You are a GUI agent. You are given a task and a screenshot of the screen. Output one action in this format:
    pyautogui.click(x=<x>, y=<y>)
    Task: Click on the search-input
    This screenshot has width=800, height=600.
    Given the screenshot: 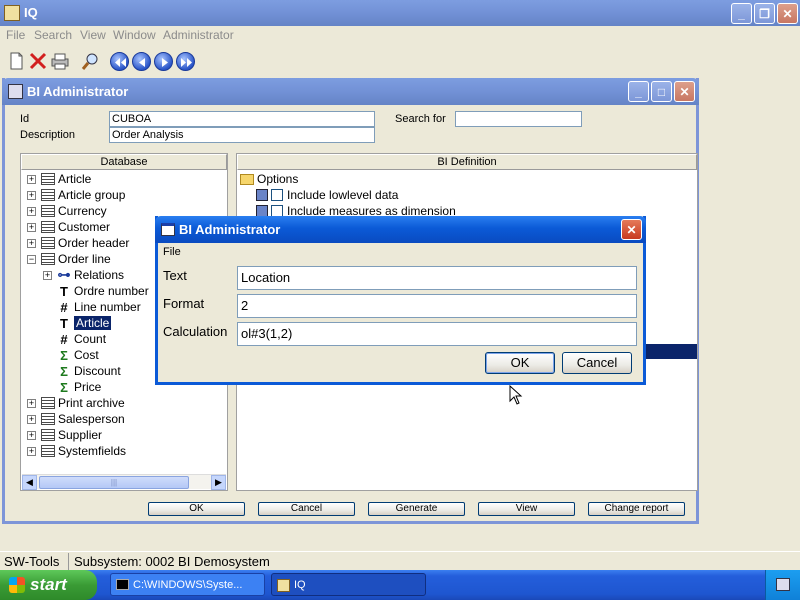 What is the action you would take?
    pyautogui.click(x=518, y=119)
    